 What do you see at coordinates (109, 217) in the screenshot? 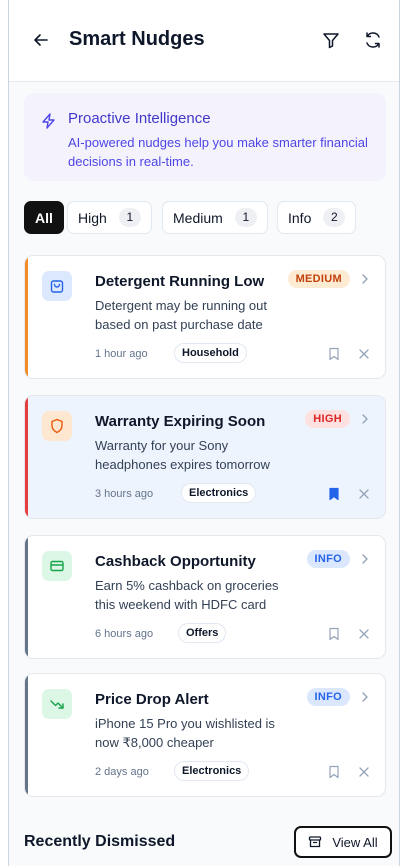
I see `filter-chip-high: High 1` at bounding box center [109, 217].